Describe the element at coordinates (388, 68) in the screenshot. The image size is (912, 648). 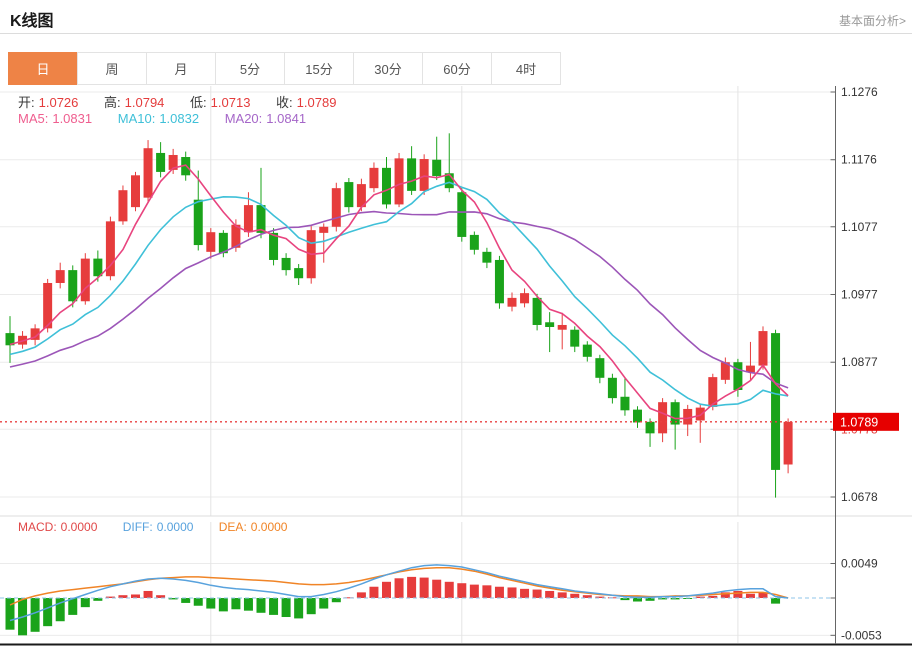
I see `tab-30min: 30分` at that location.